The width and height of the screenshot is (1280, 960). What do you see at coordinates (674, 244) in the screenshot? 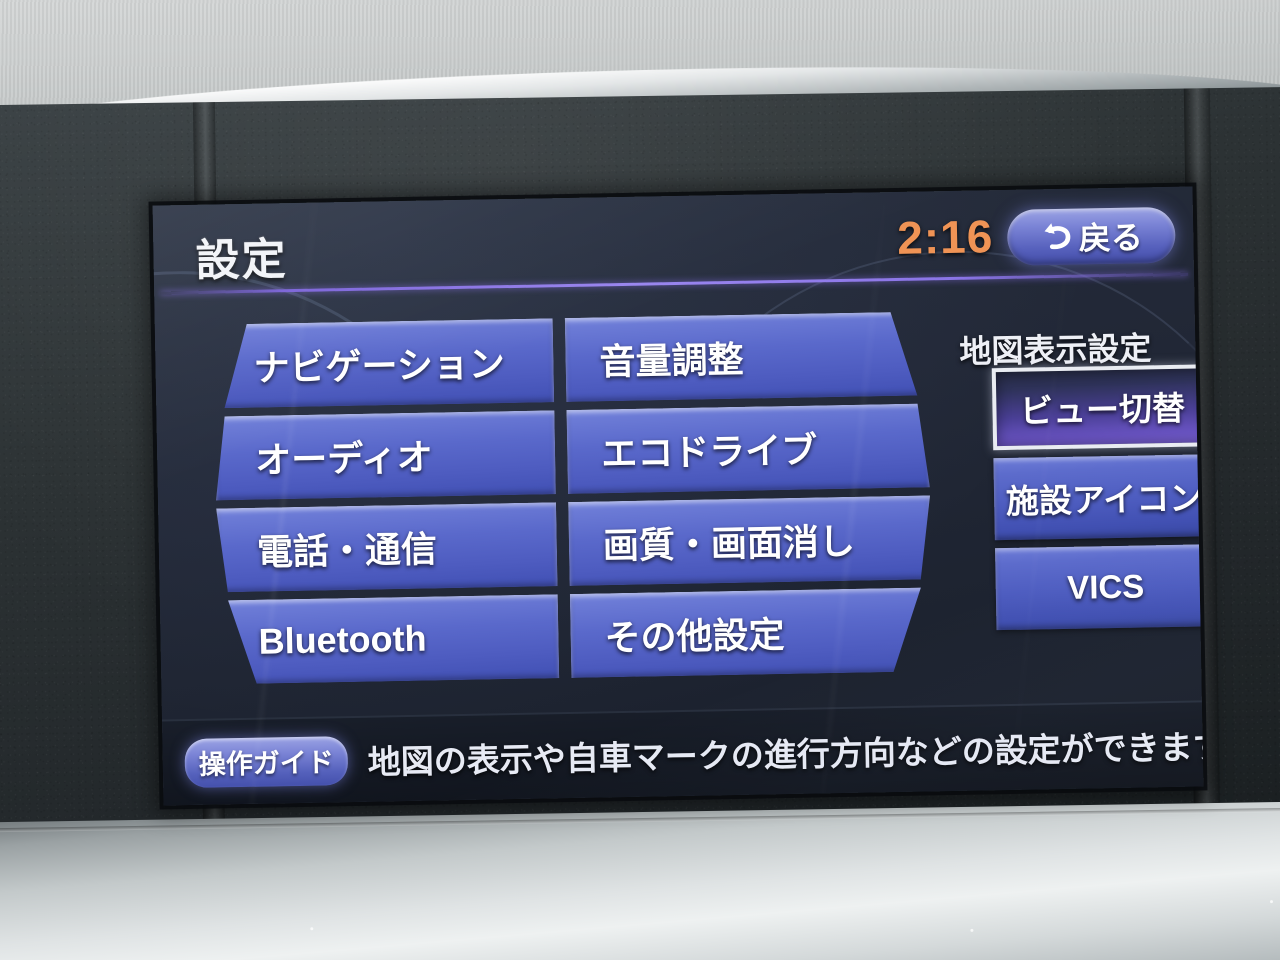
I see `screen-header: 設定 2:16 戻る` at bounding box center [674, 244].